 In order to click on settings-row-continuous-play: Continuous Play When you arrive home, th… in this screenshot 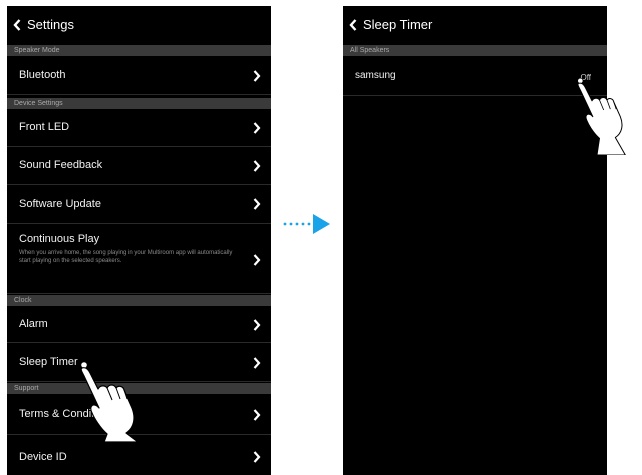, I will do `click(139, 259)`.